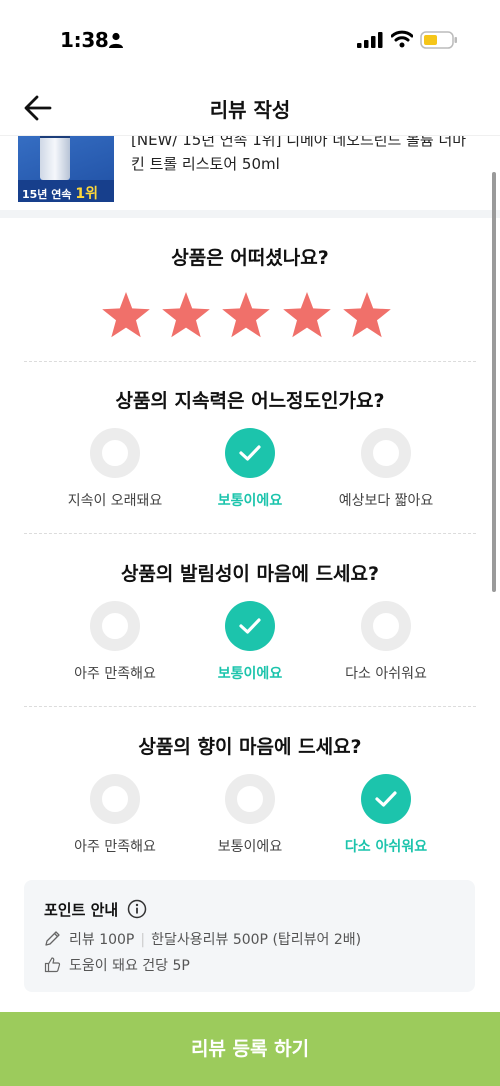 This screenshot has height=1086, width=500. I want to click on star-rating, so click(250, 318).